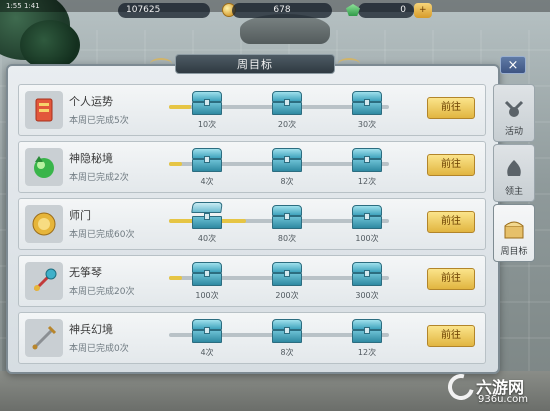 The image size is (550, 411). I want to click on green-spirit-icon, so click(44, 167).